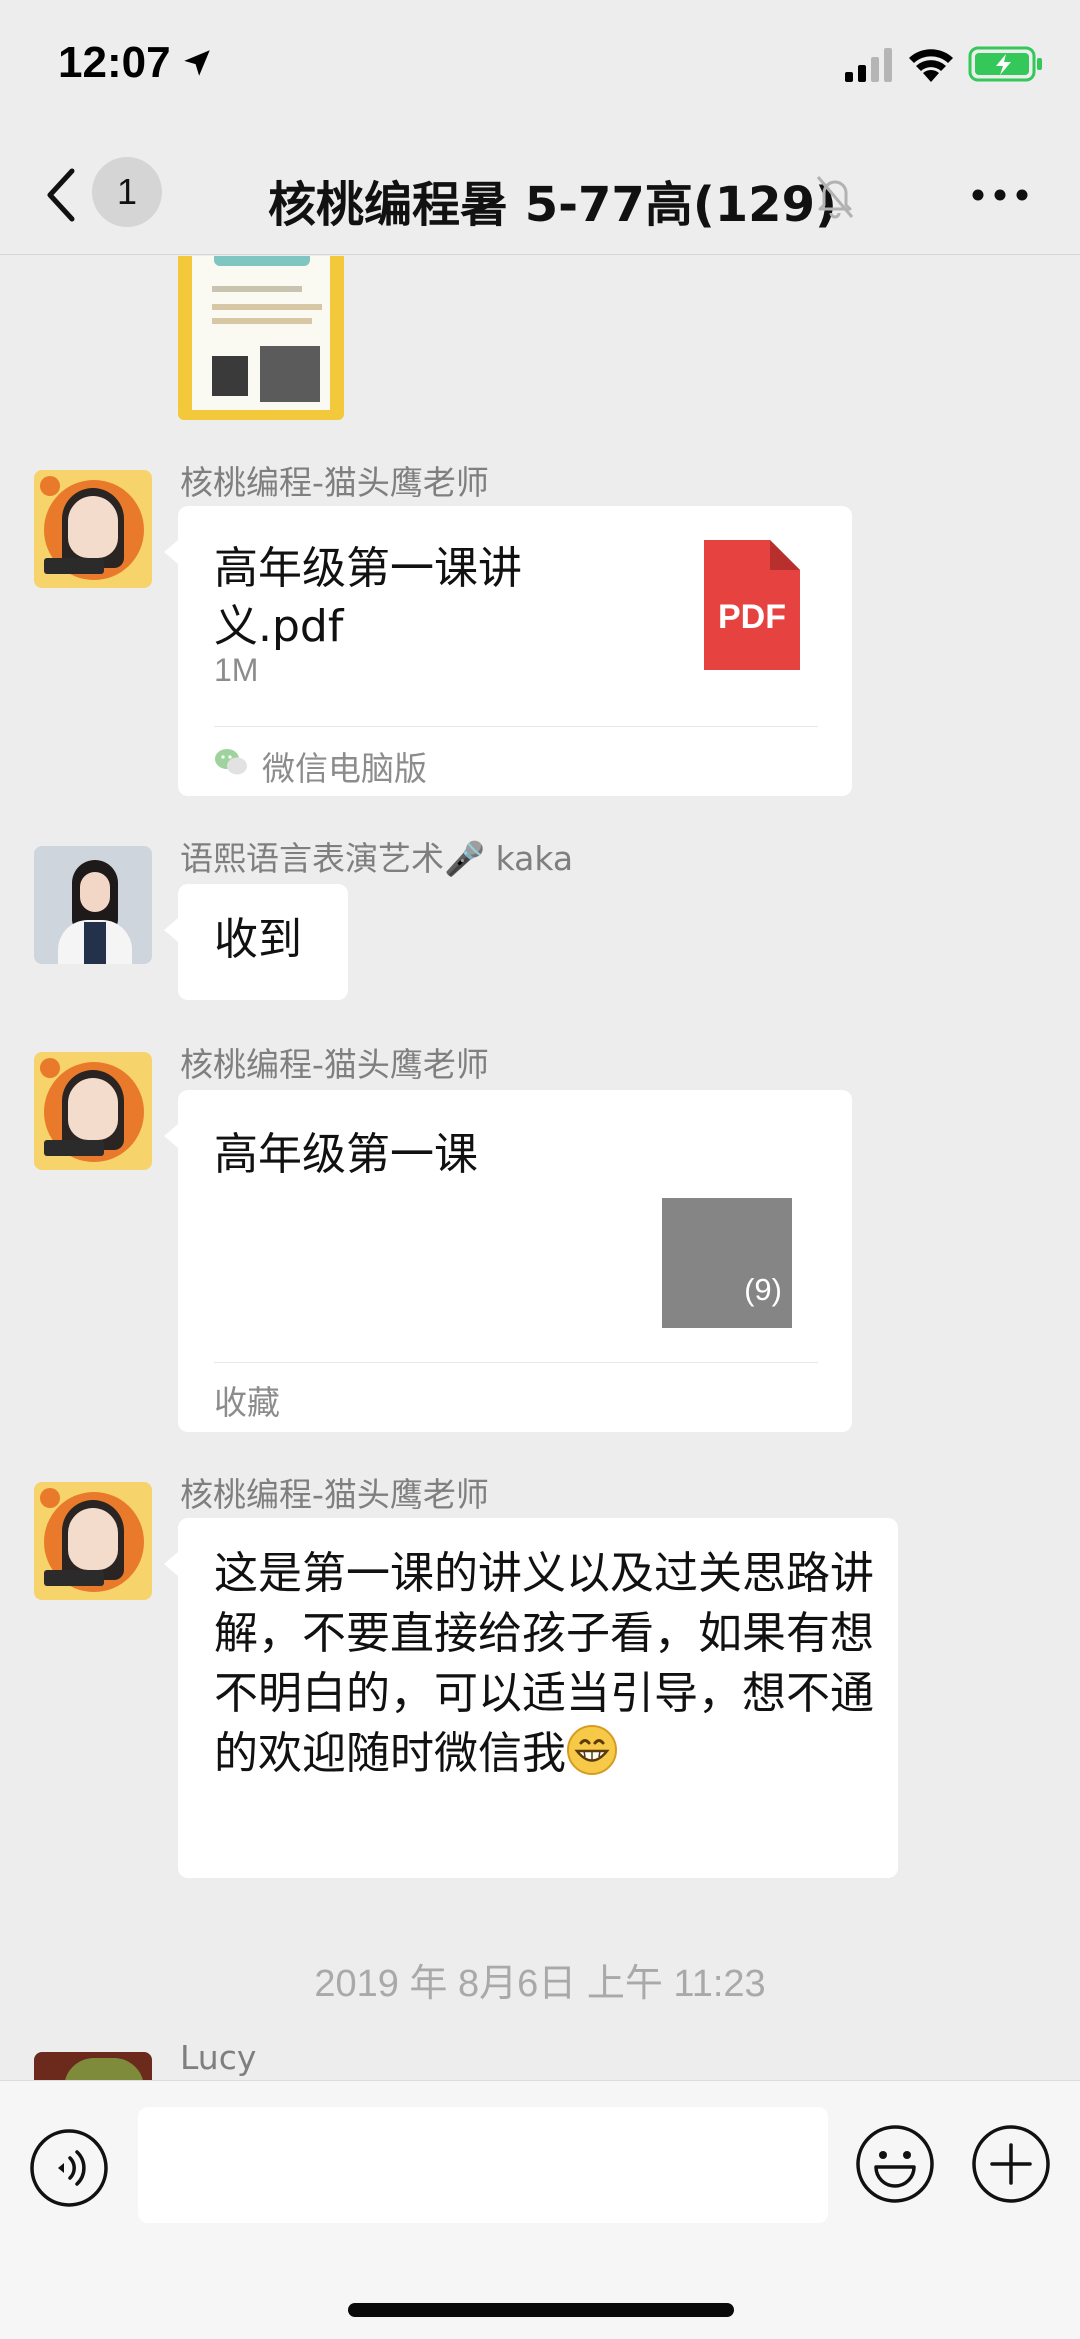 The height and width of the screenshot is (2339, 1080). What do you see at coordinates (835, 197) in the screenshot?
I see `bell-slash-icon` at bounding box center [835, 197].